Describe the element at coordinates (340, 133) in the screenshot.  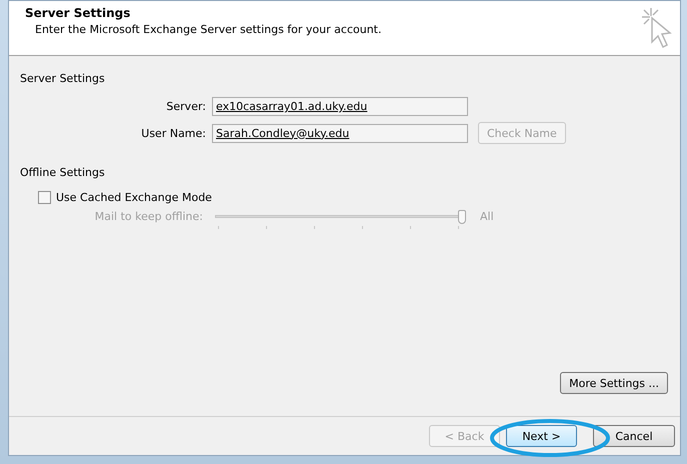
I see `text-field: Sarah.Condley@uky.edu` at that location.